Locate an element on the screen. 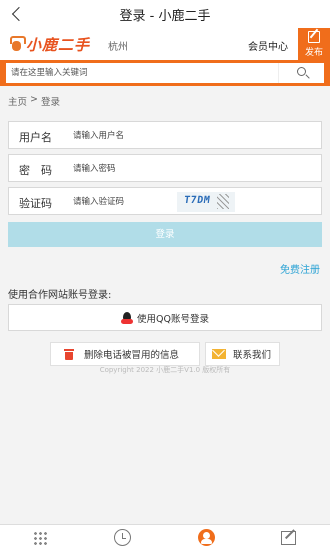 The width and height of the screenshot is (330, 550). captcha-label: 验证码 is located at coordinates (35, 203).